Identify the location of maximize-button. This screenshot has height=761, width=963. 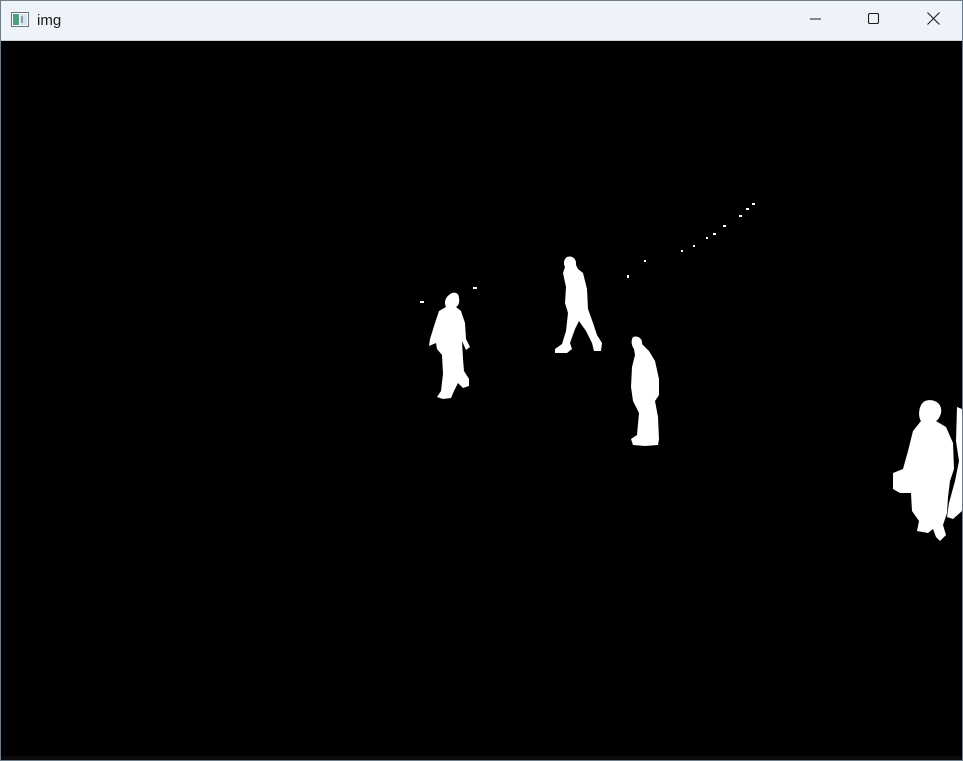
(874, 20).